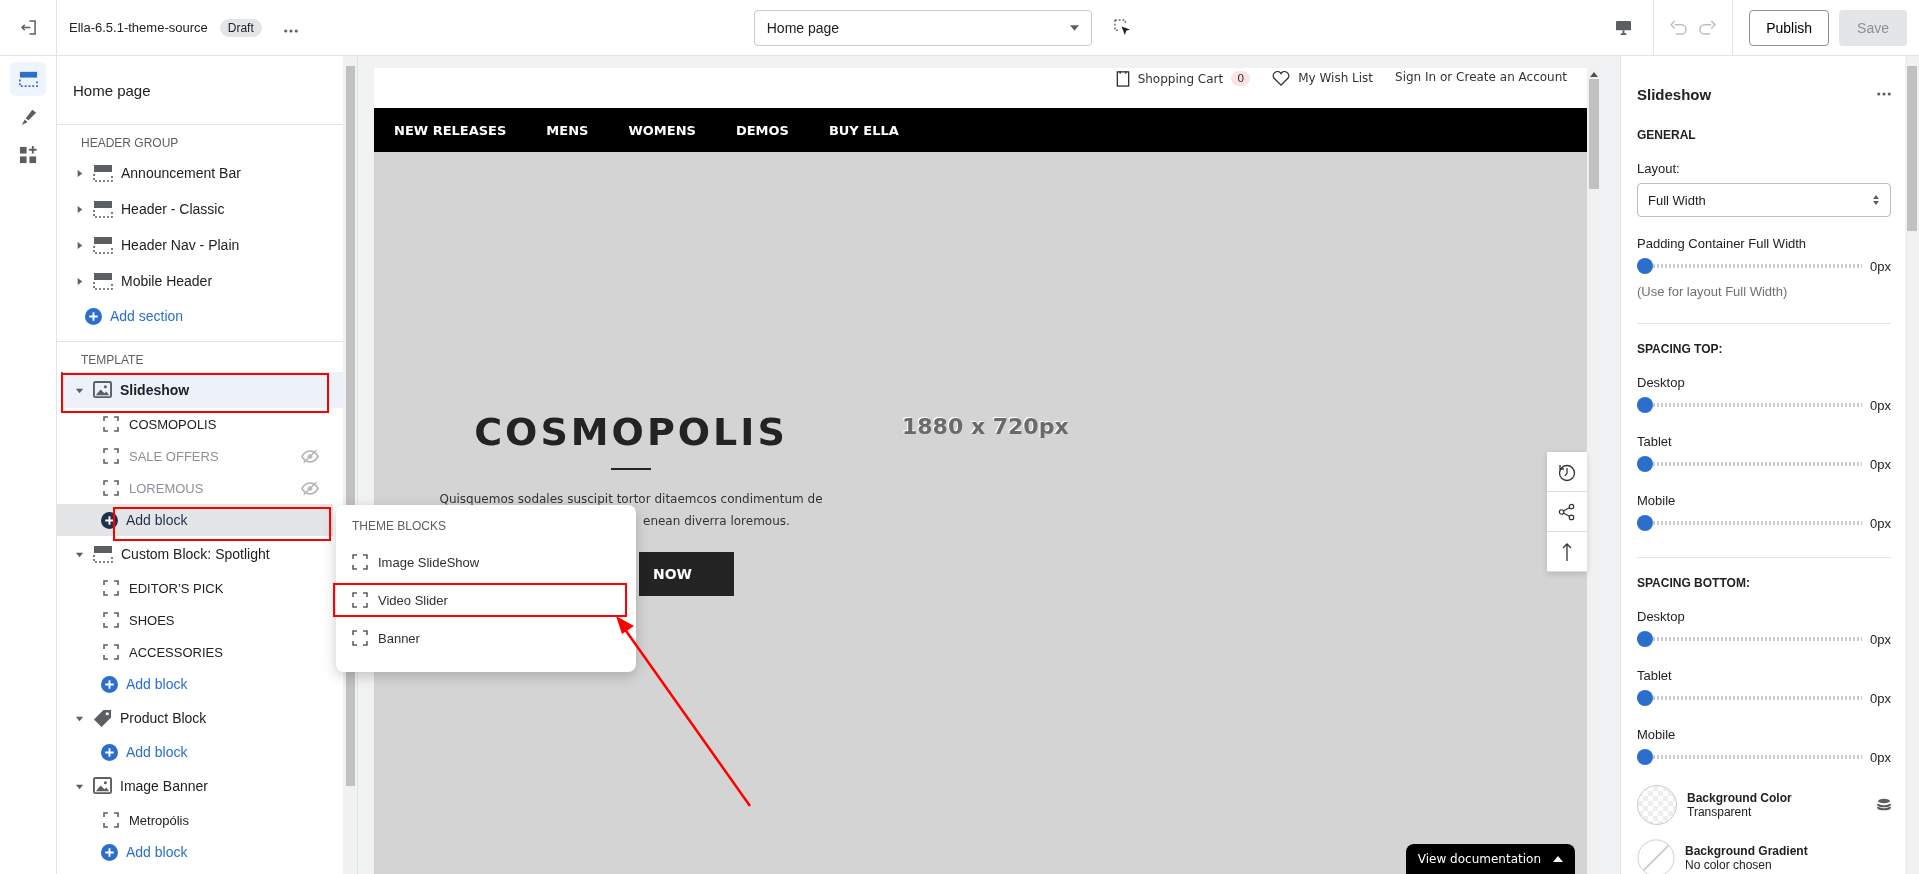  Describe the element at coordinates (200, 316) in the screenshot. I see `add-section-button: Add section` at that location.